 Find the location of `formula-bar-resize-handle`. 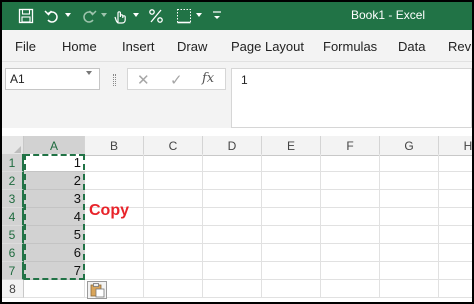

formula-bar-resize-handle is located at coordinates (114, 80).